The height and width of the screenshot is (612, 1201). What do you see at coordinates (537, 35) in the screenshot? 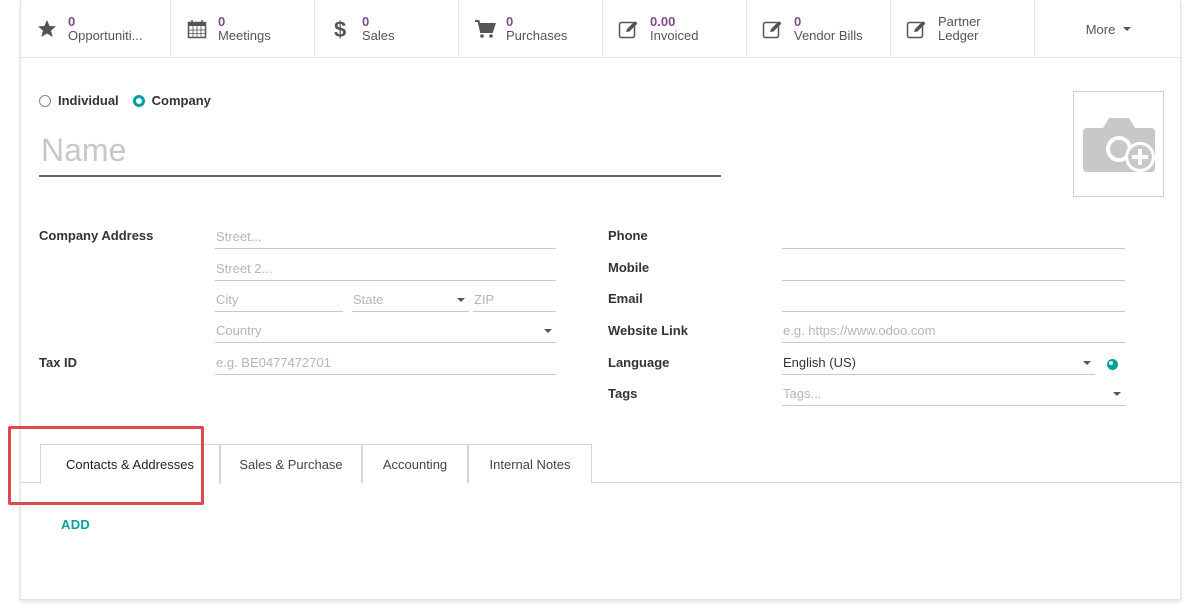
I see `purchases-label: Purchases` at bounding box center [537, 35].